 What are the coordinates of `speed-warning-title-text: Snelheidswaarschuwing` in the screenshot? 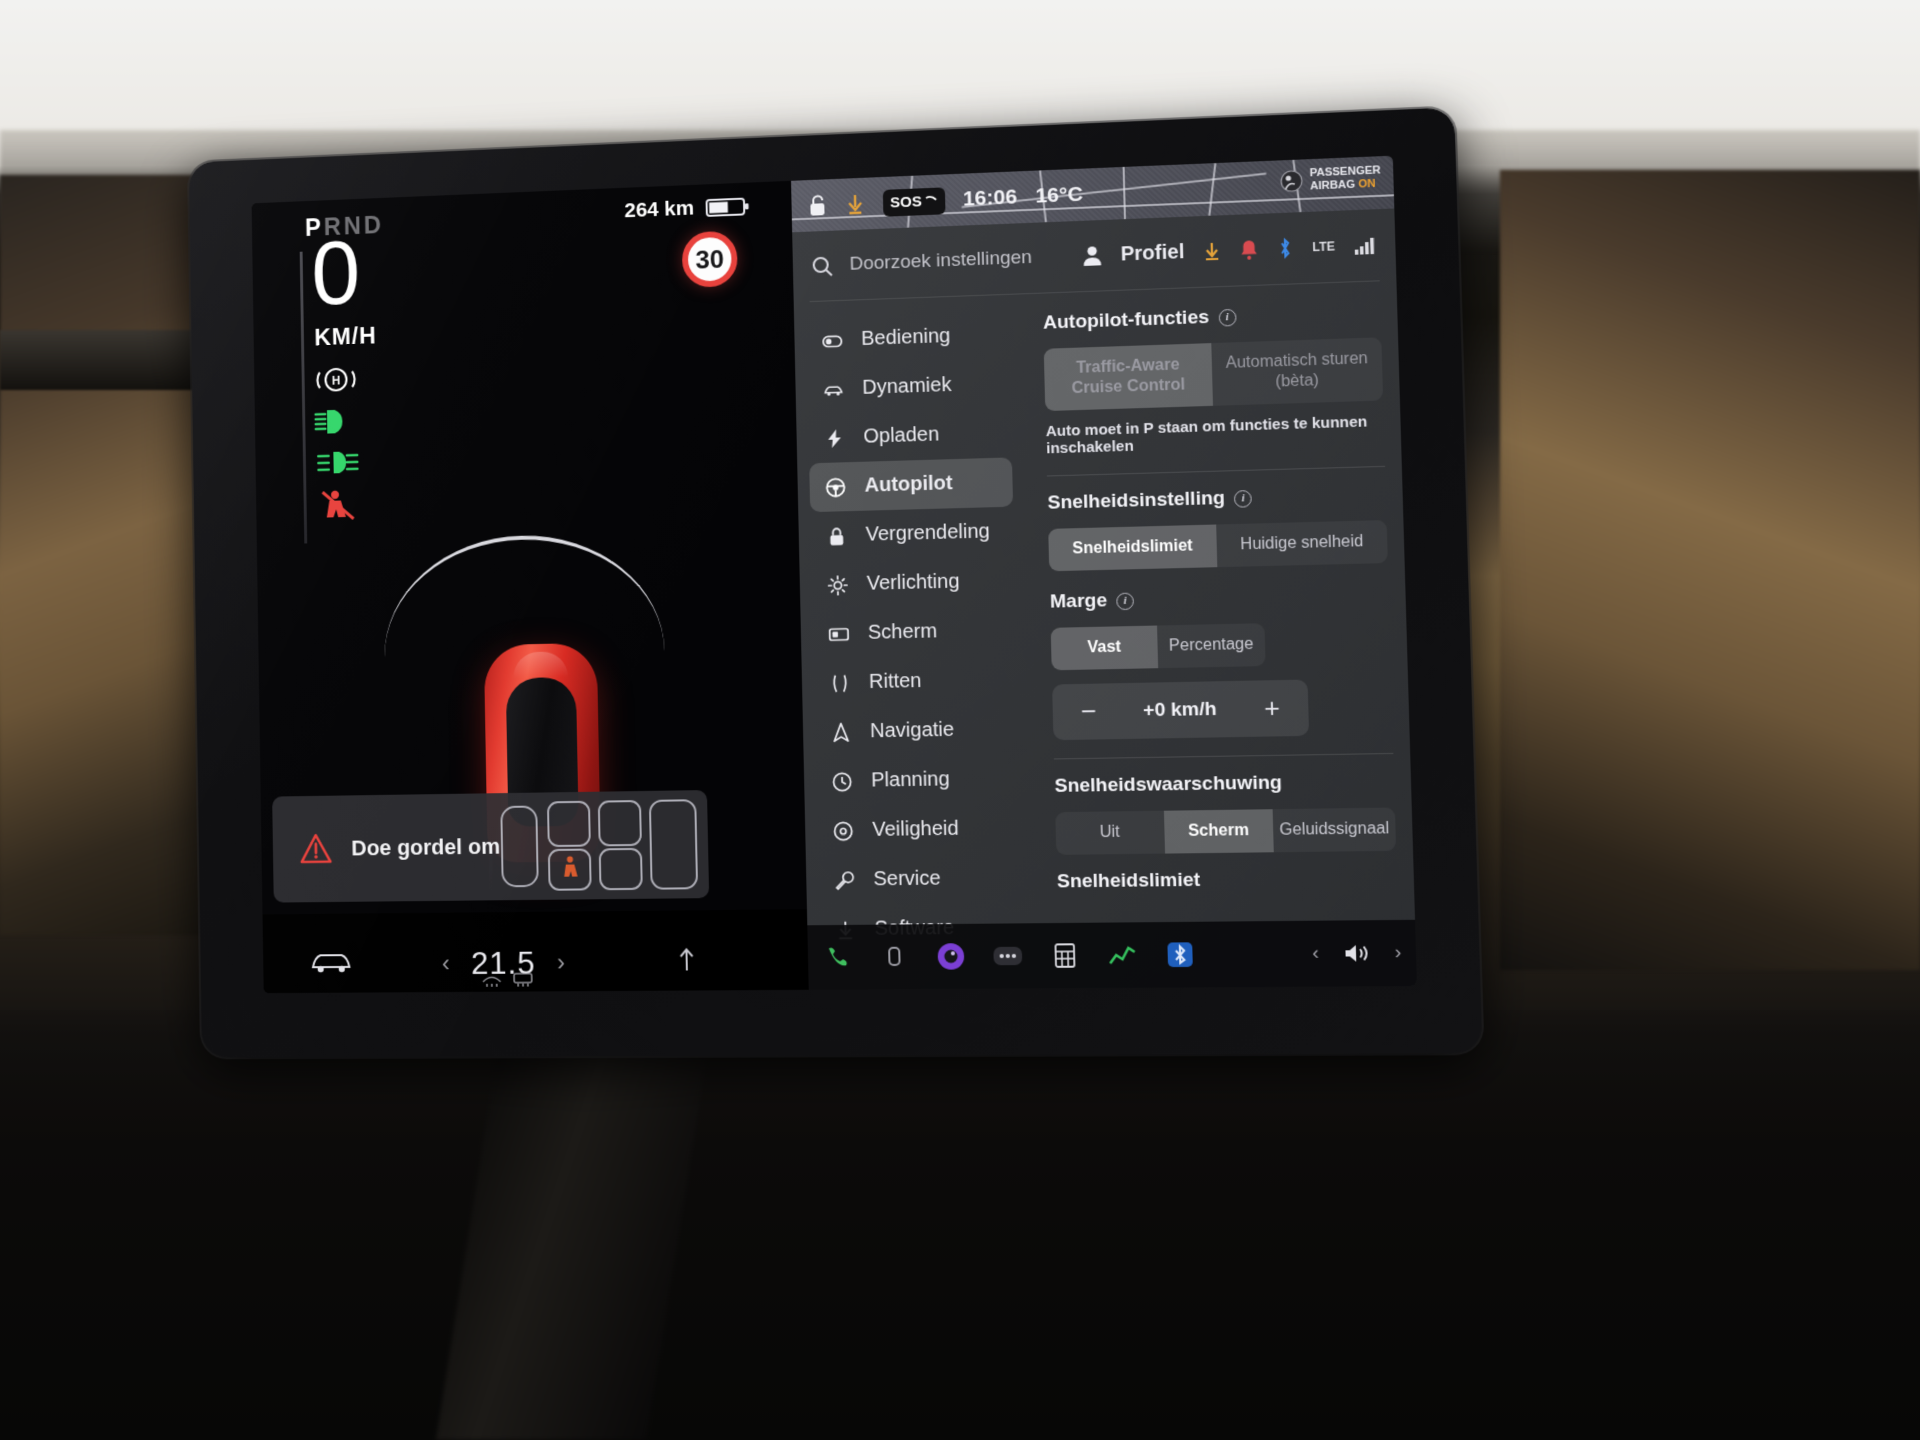 It's located at (1168, 784).